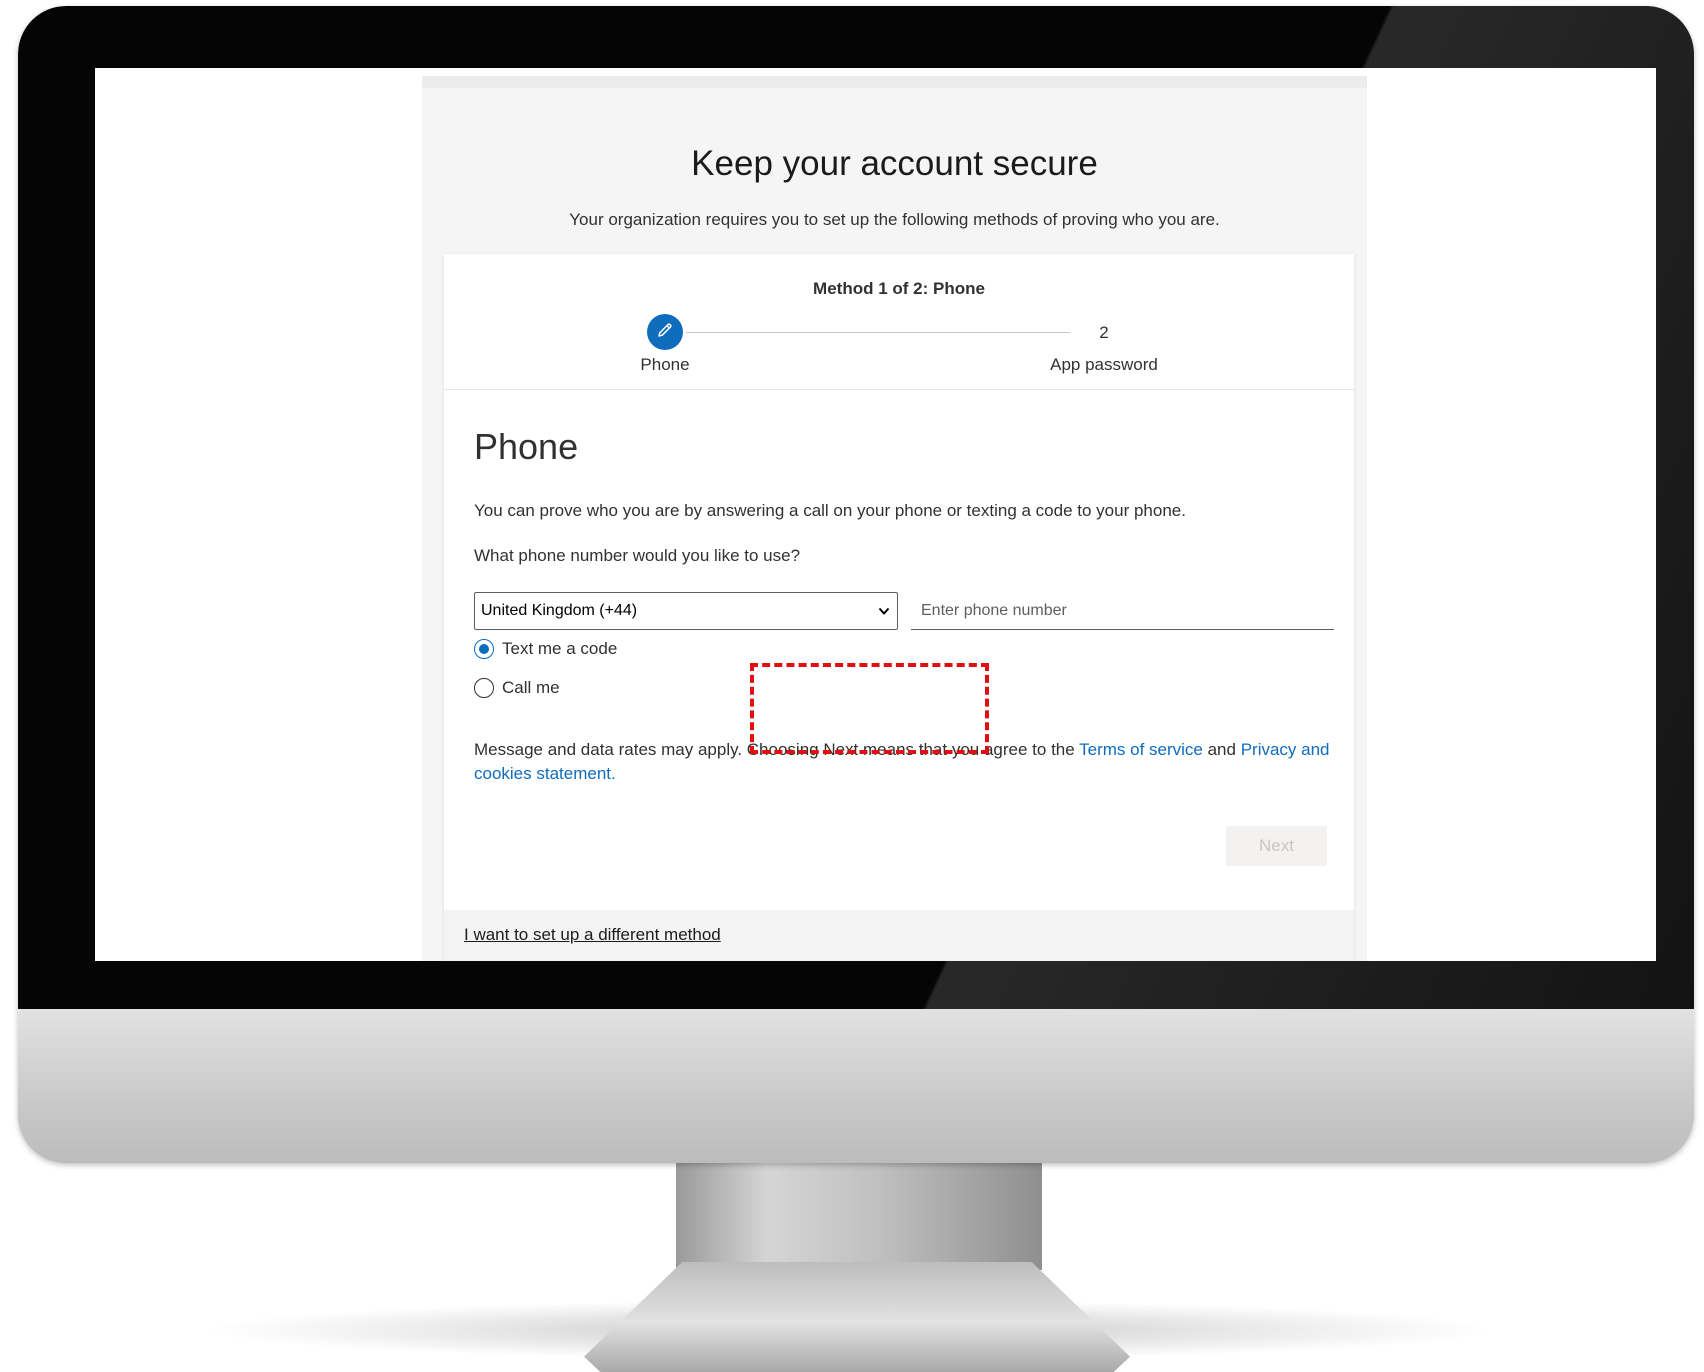 This screenshot has width=1704, height=1372. I want to click on different-method-link: I want to set up a different method, so click(592, 935).